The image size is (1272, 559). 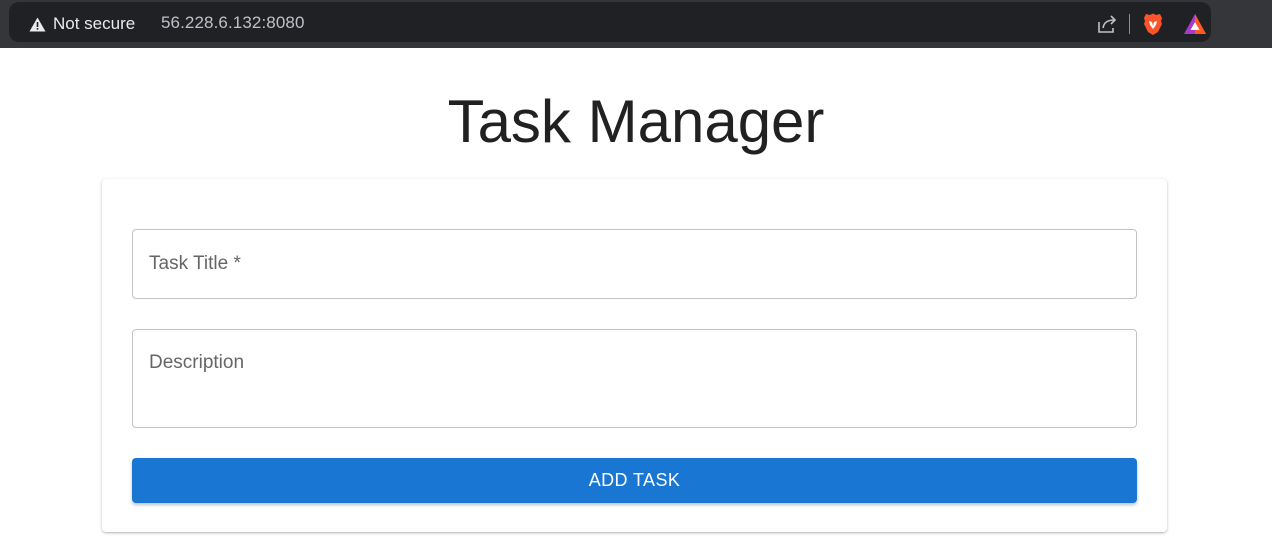 What do you see at coordinates (634, 480) in the screenshot?
I see `add-task-button: ADD TASK` at bounding box center [634, 480].